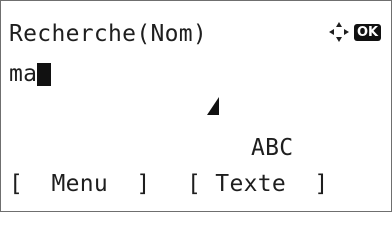  What do you see at coordinates (257, 184) in the screenshot?
I see `text-softkey: [ Texte ]` at bounding box center [257, 184].